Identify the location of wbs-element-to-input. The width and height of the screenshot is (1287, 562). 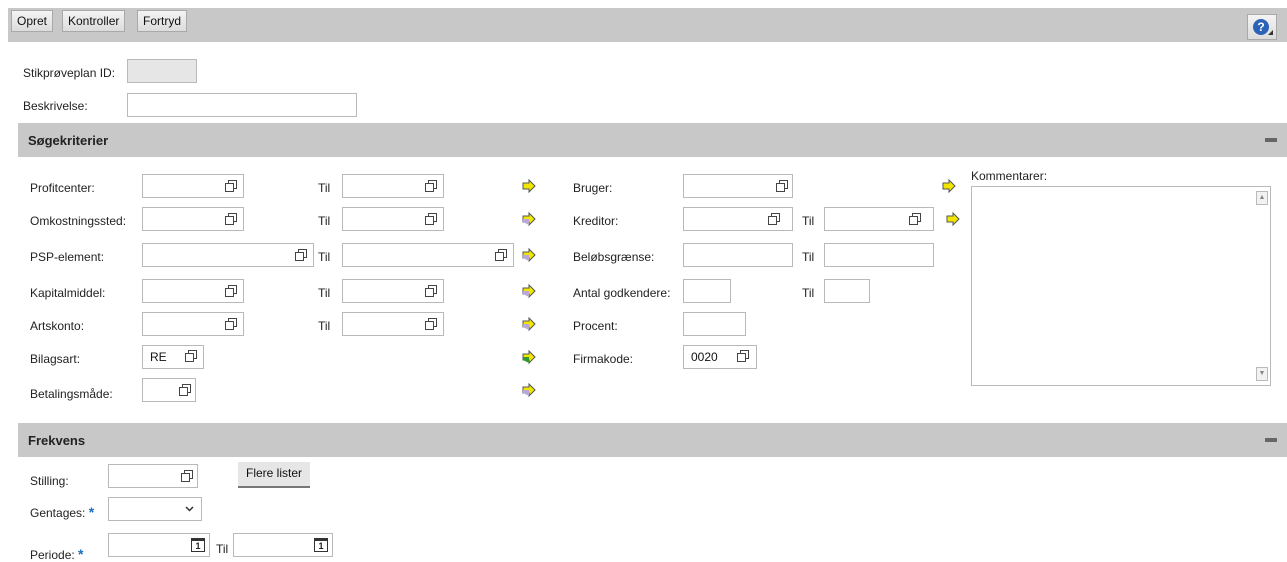
(428, 255).